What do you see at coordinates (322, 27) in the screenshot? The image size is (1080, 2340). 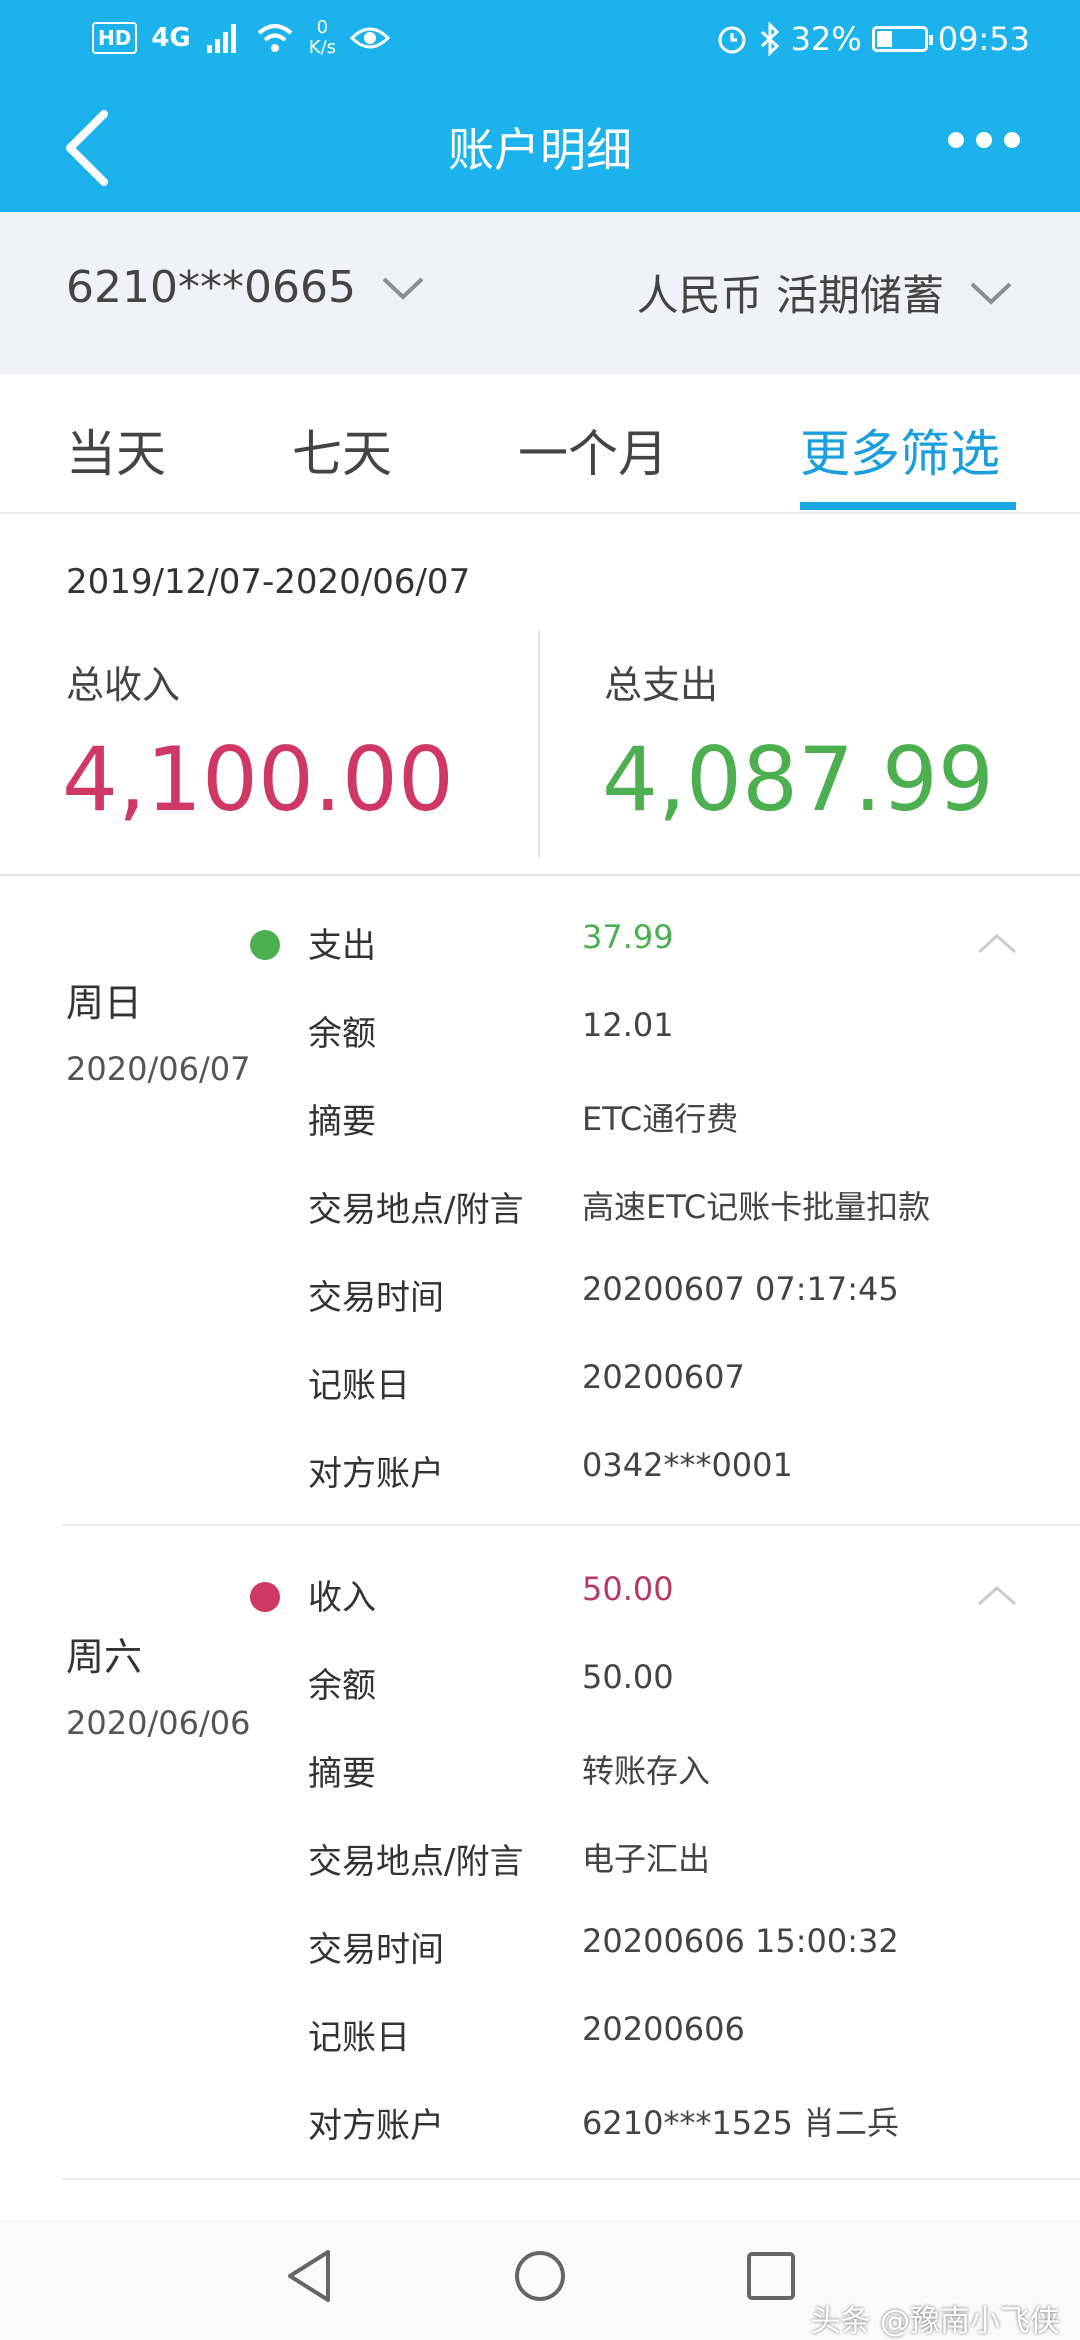 I see `speed-value: 0` at bounding box center [322, 27].